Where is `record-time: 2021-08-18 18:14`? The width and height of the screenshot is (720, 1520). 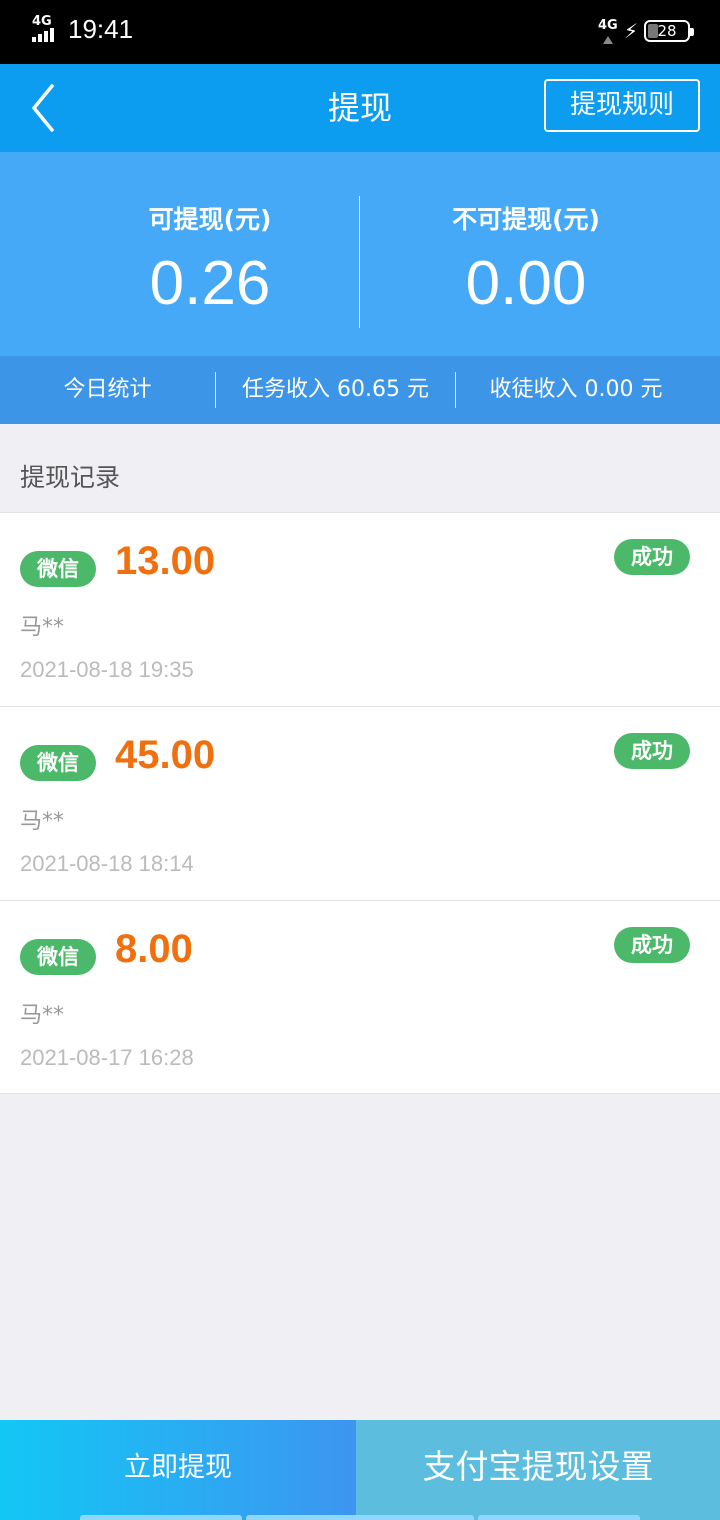
record-time: 2021-08-18 18:14 is located at coordinates (107, 863).